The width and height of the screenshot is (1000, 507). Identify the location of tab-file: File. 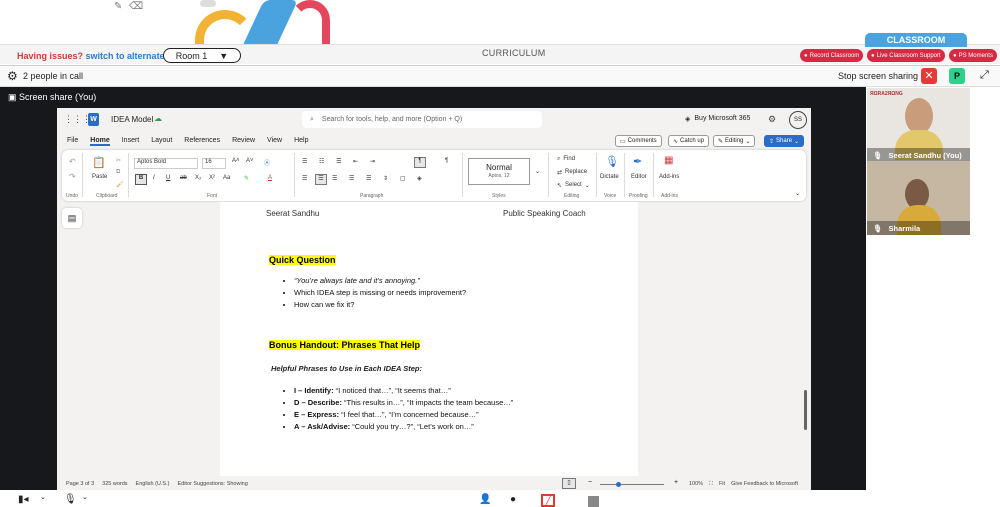
(72, 141).